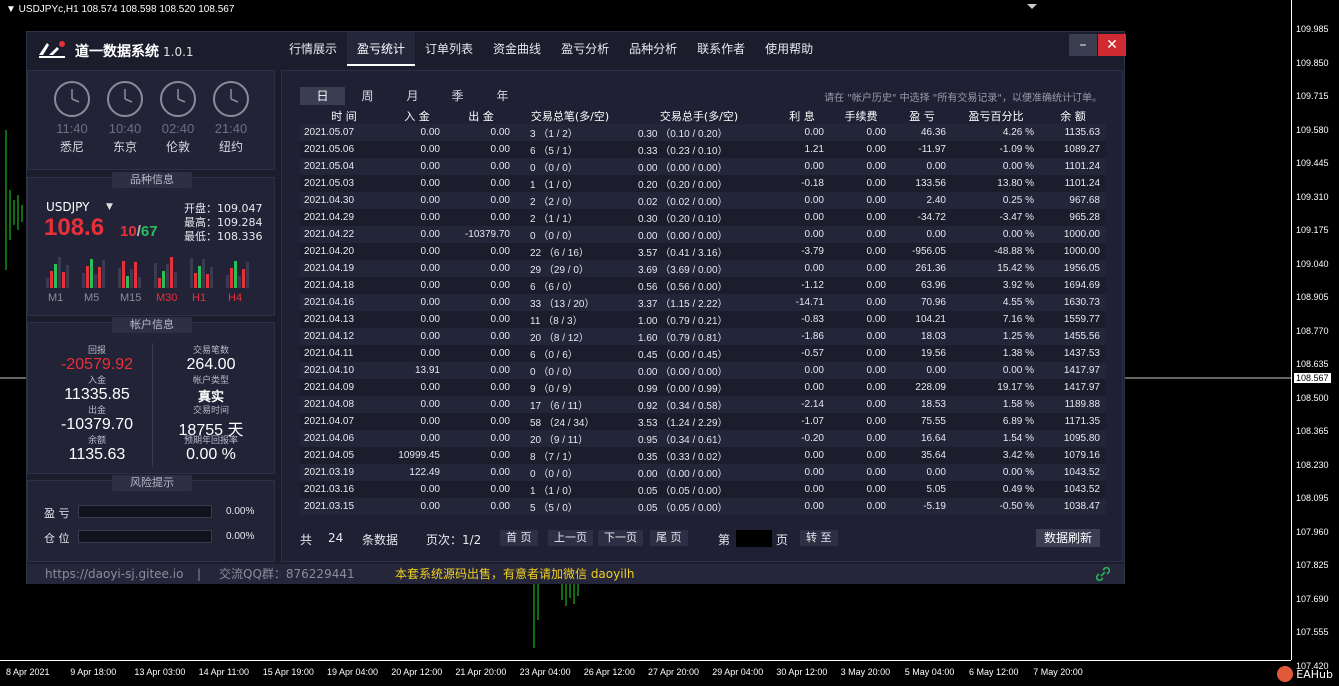 This screenshot has height=686, width=1339. What do you see at coordinates (669, 538) in the screenshot?
I see `last-page-button: 尾 页` at bounding box center [669, 538].